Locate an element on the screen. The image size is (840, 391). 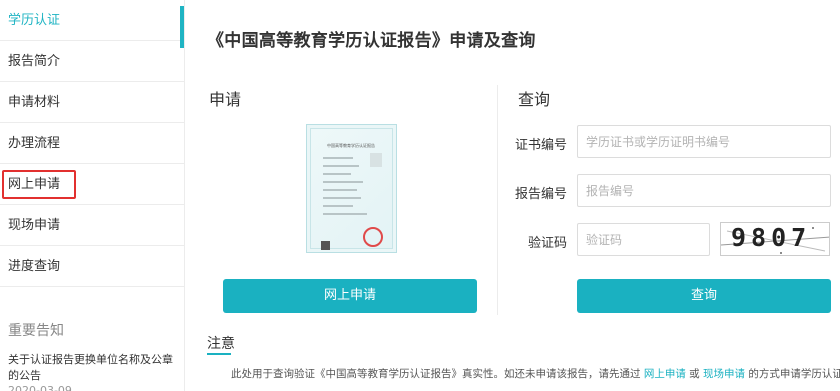
online-apply-link: 网上申请 is located at coordinates (665, 374).